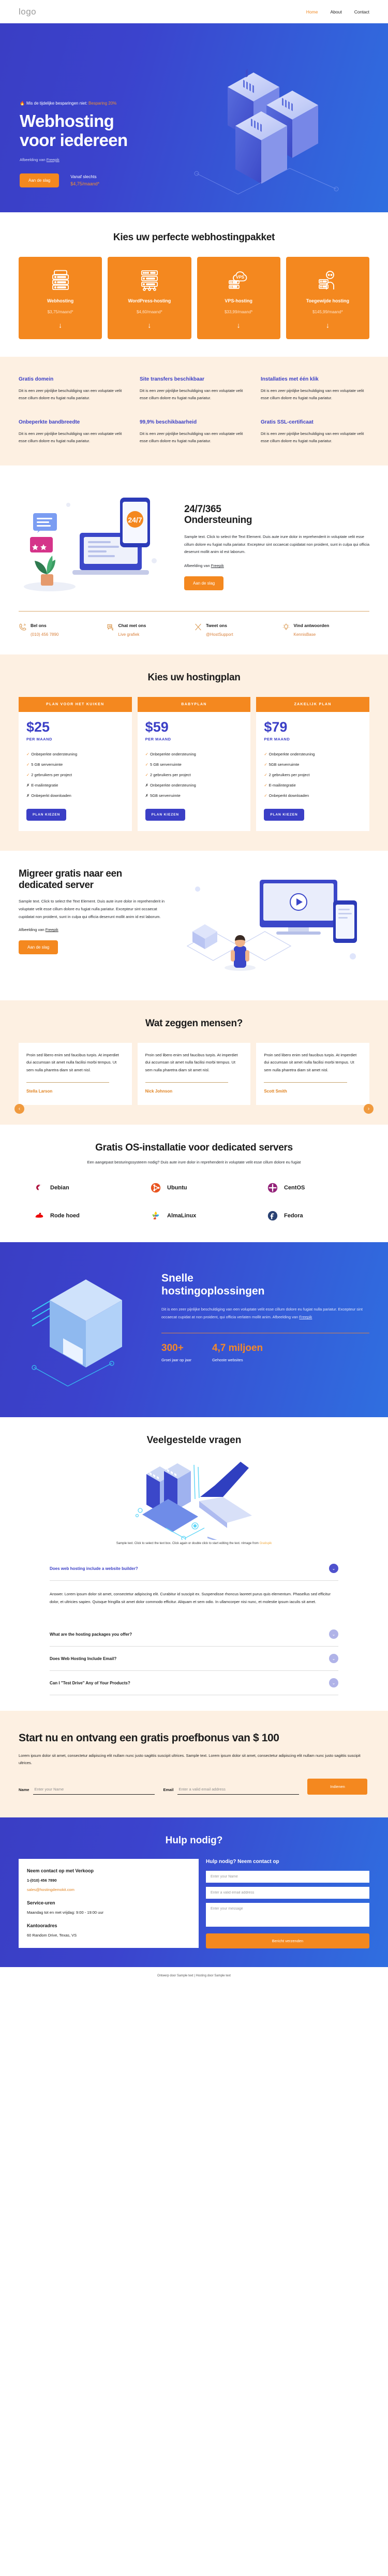 The height and width of the screenshot is (2576, 388). What do you see at coordinates (53, 159) in the screenshot?
I see `hero-credit-link: Freepik` at bounding box center [53, 159].